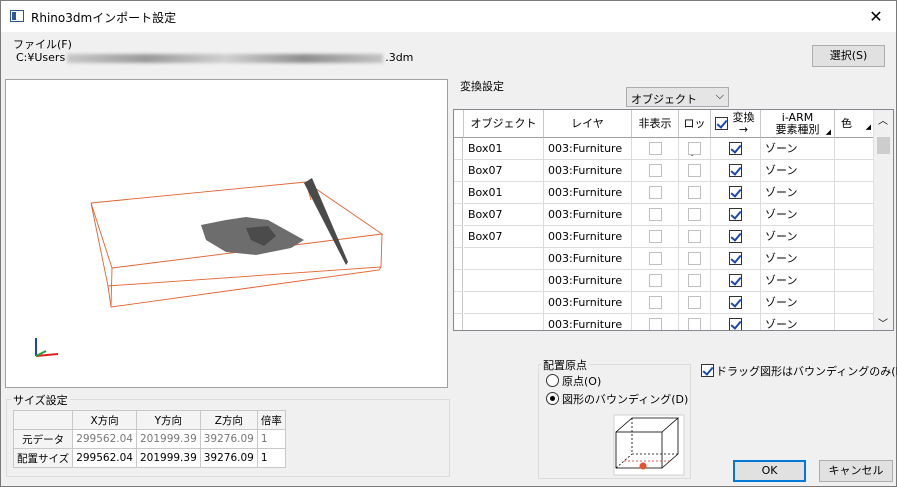  I want to click on placed-y: 201999.39, so click(168, 458).